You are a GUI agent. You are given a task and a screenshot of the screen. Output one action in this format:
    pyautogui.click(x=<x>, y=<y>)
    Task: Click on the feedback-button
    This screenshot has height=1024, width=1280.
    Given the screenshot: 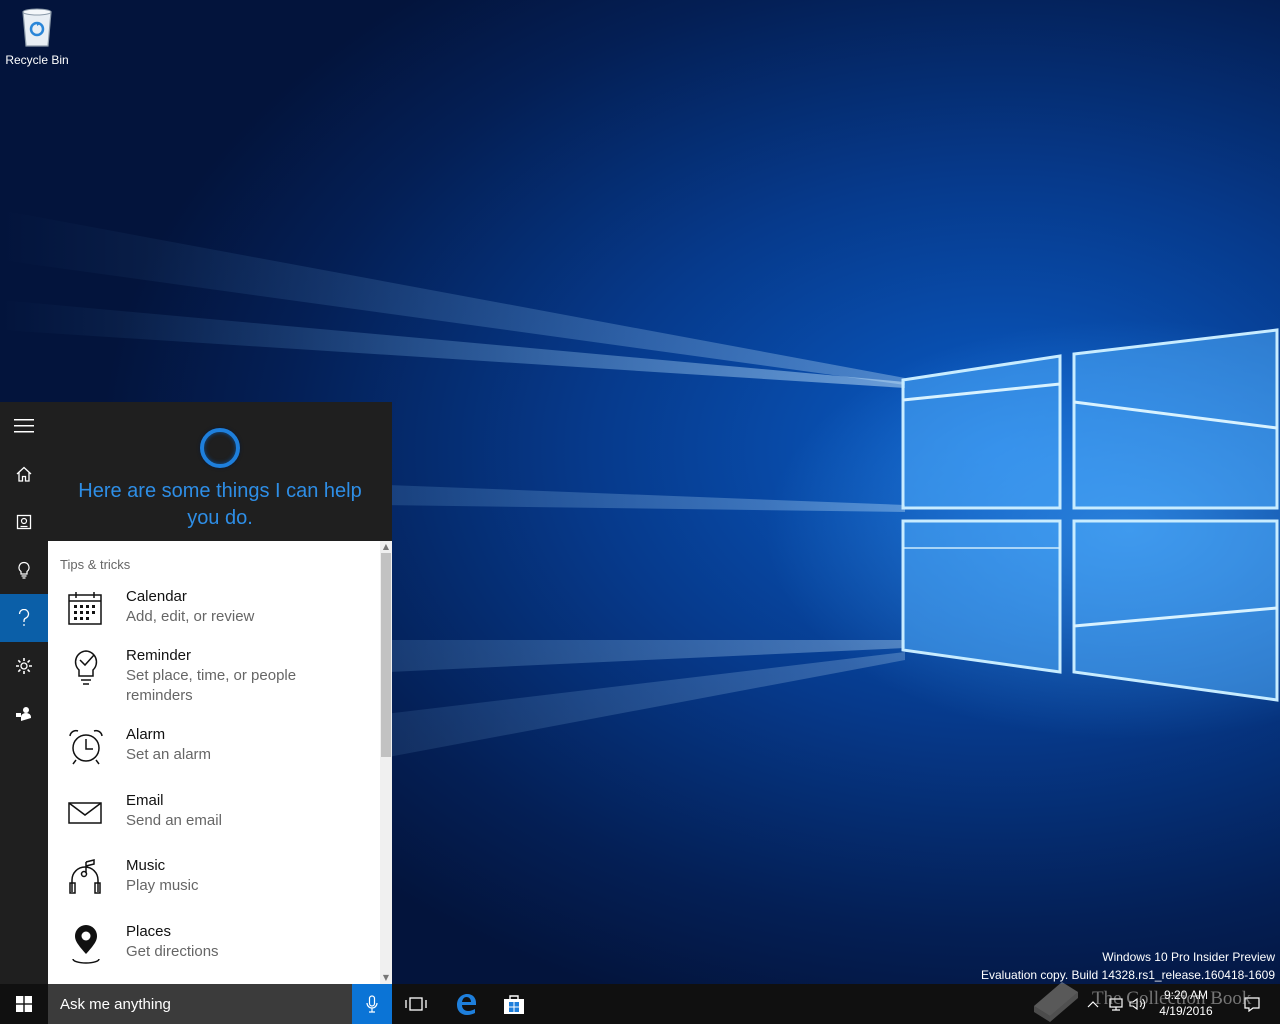 What is the action you would take?
    pyautogui.click(x=24, y=714)
    